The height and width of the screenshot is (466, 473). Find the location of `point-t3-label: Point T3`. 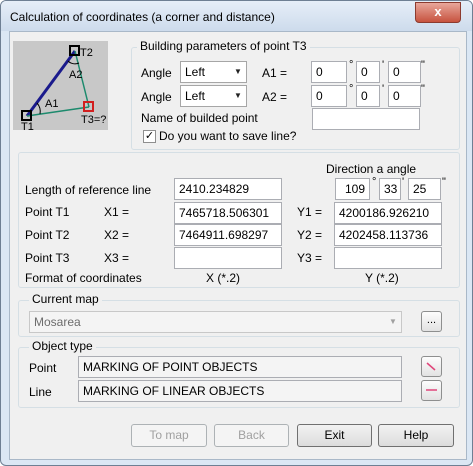

point-t3-label: Point T3 is located at coordinates (47, 258).